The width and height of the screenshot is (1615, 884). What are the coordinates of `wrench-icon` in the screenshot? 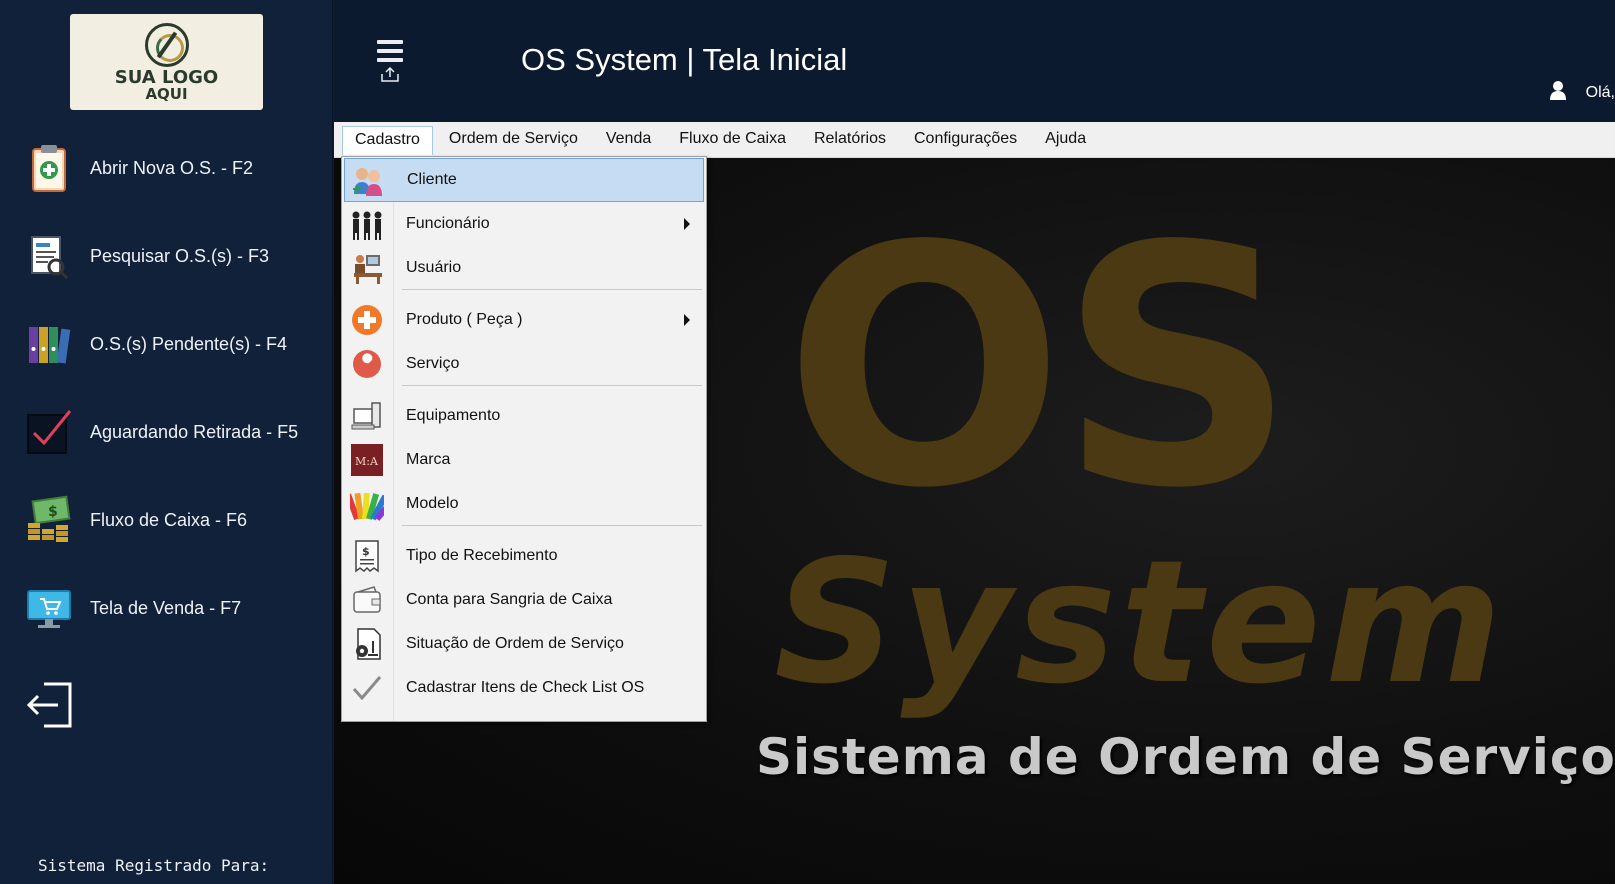 It's located at (367, 364).